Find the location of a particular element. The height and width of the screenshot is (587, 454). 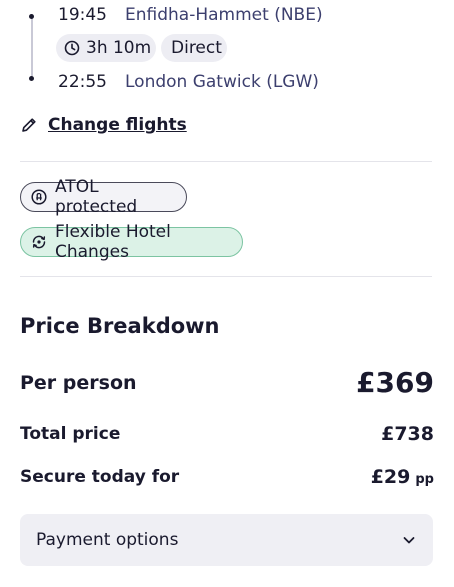

timeline-dot-arrival is located at coordinates (31, 78).